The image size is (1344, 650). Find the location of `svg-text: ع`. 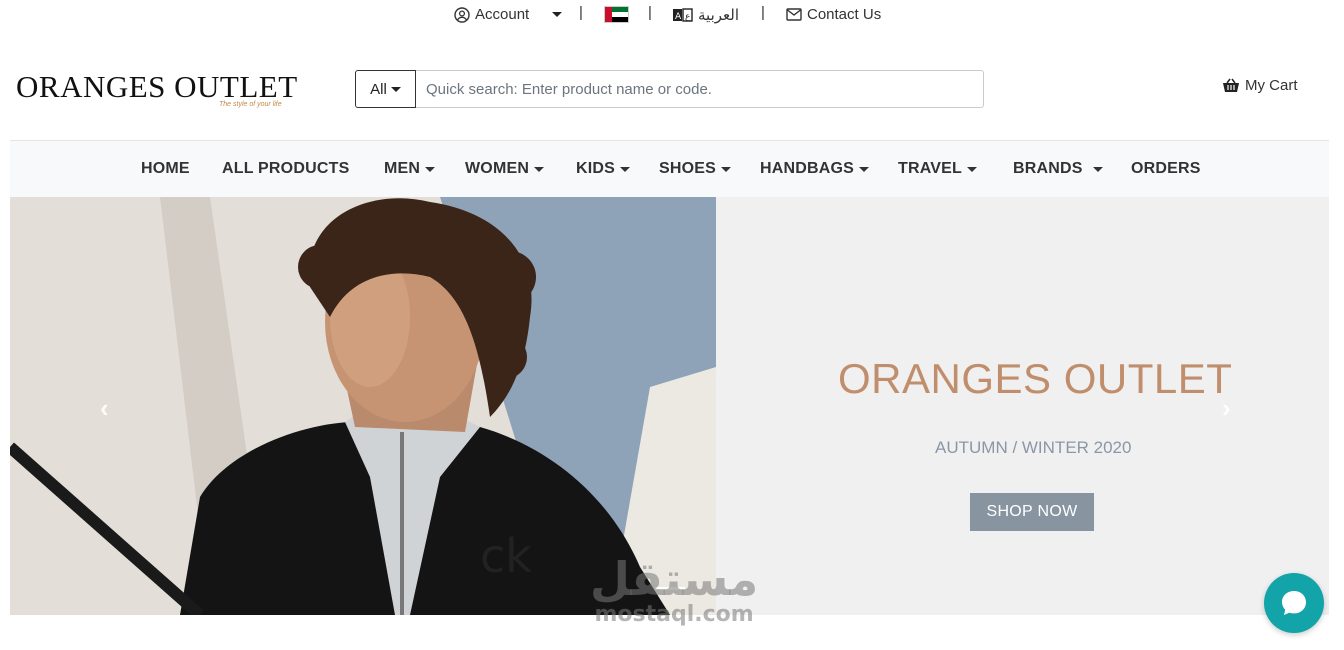

svg-text: ع is located at coordinates (688, 17).